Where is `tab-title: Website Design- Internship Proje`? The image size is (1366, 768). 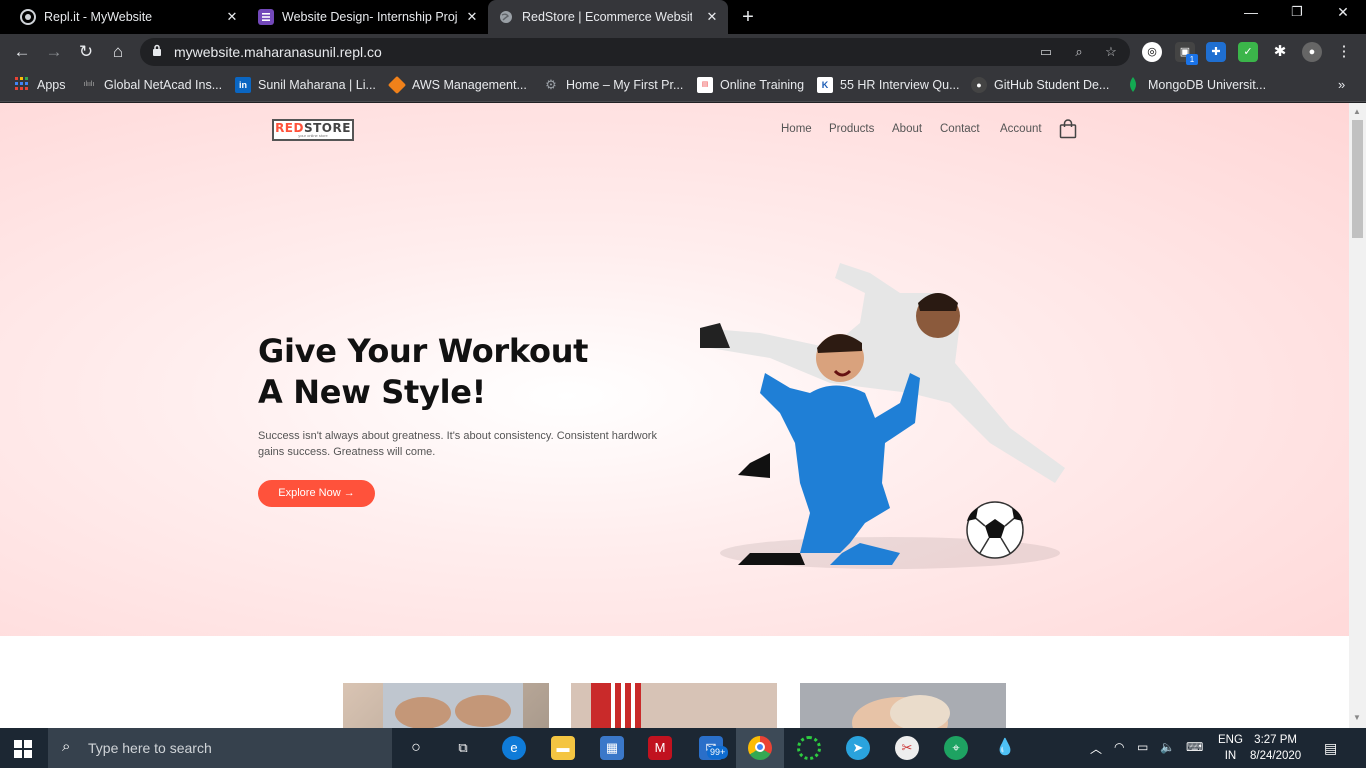 tab-title: Website Design- Internship Proje is located at coordinates (369, 17).